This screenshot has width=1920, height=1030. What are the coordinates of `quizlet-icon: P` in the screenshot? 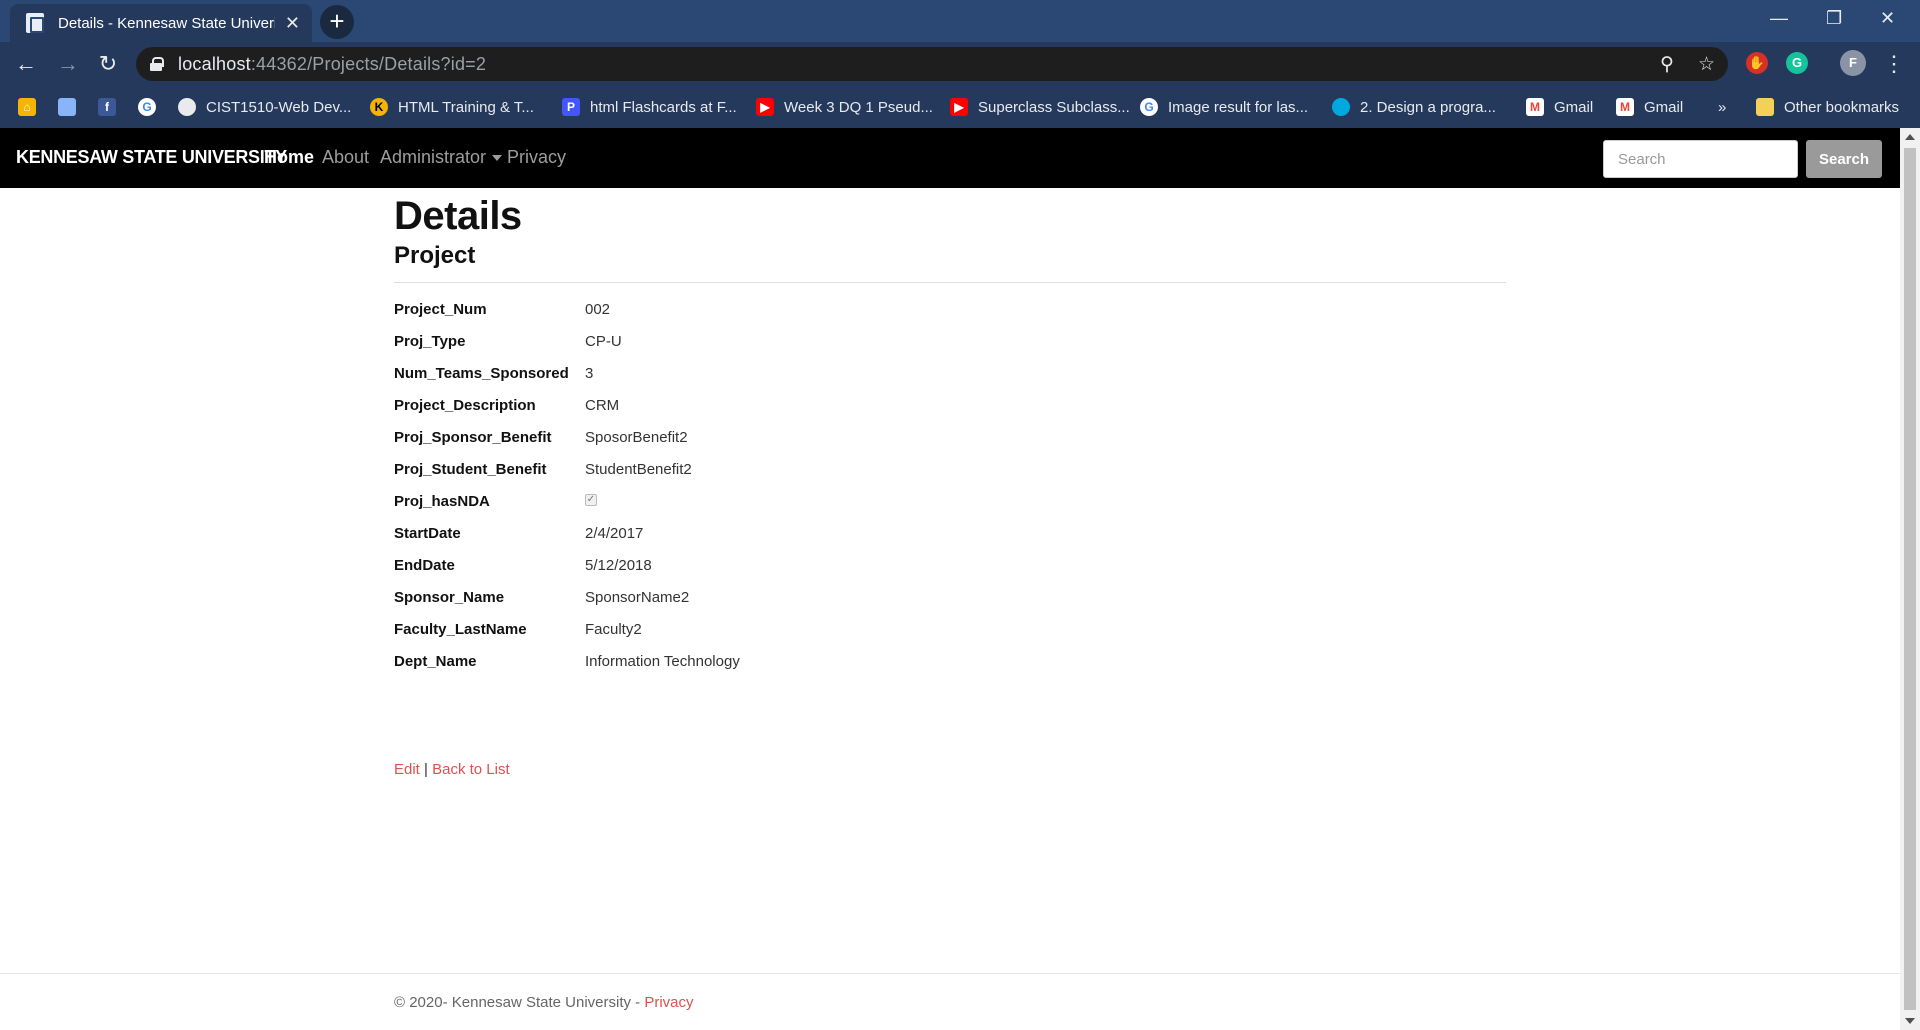 It's located at (571, 107).